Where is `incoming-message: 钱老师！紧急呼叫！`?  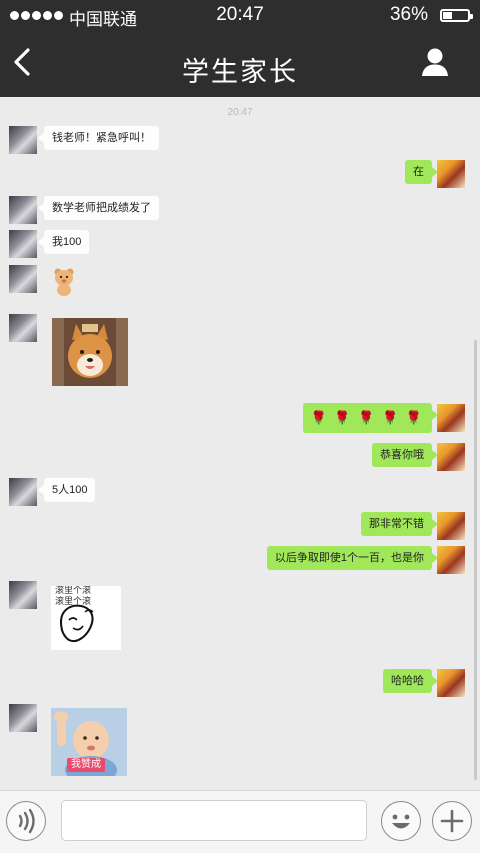
incoming-message: 钱老师！紧急呼叫！ is located at coordinates (98, 138).